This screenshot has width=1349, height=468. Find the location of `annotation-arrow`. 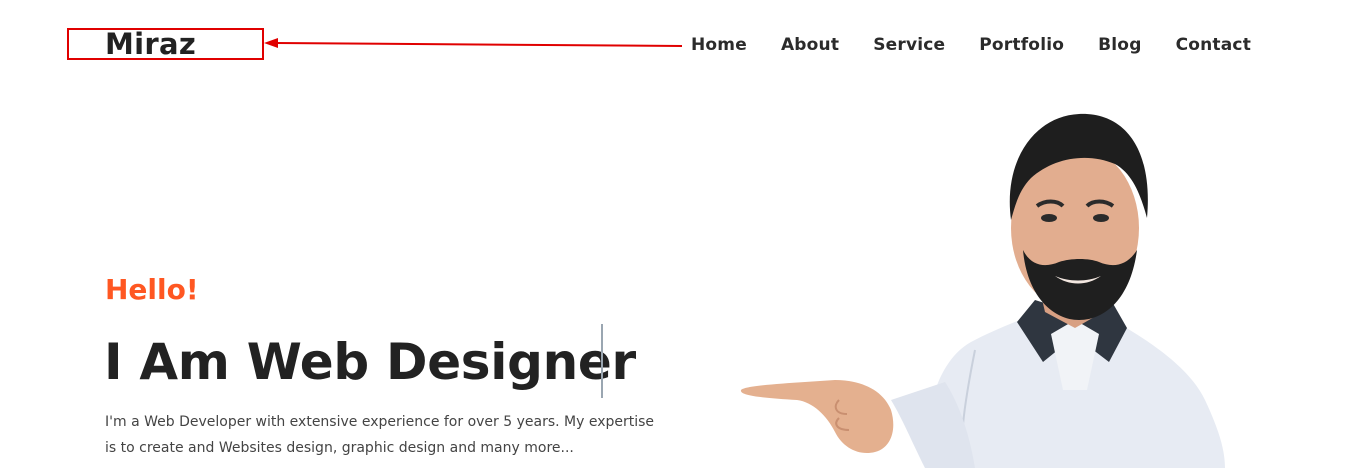

annotation-arrow is located at coordinates (473, 43).